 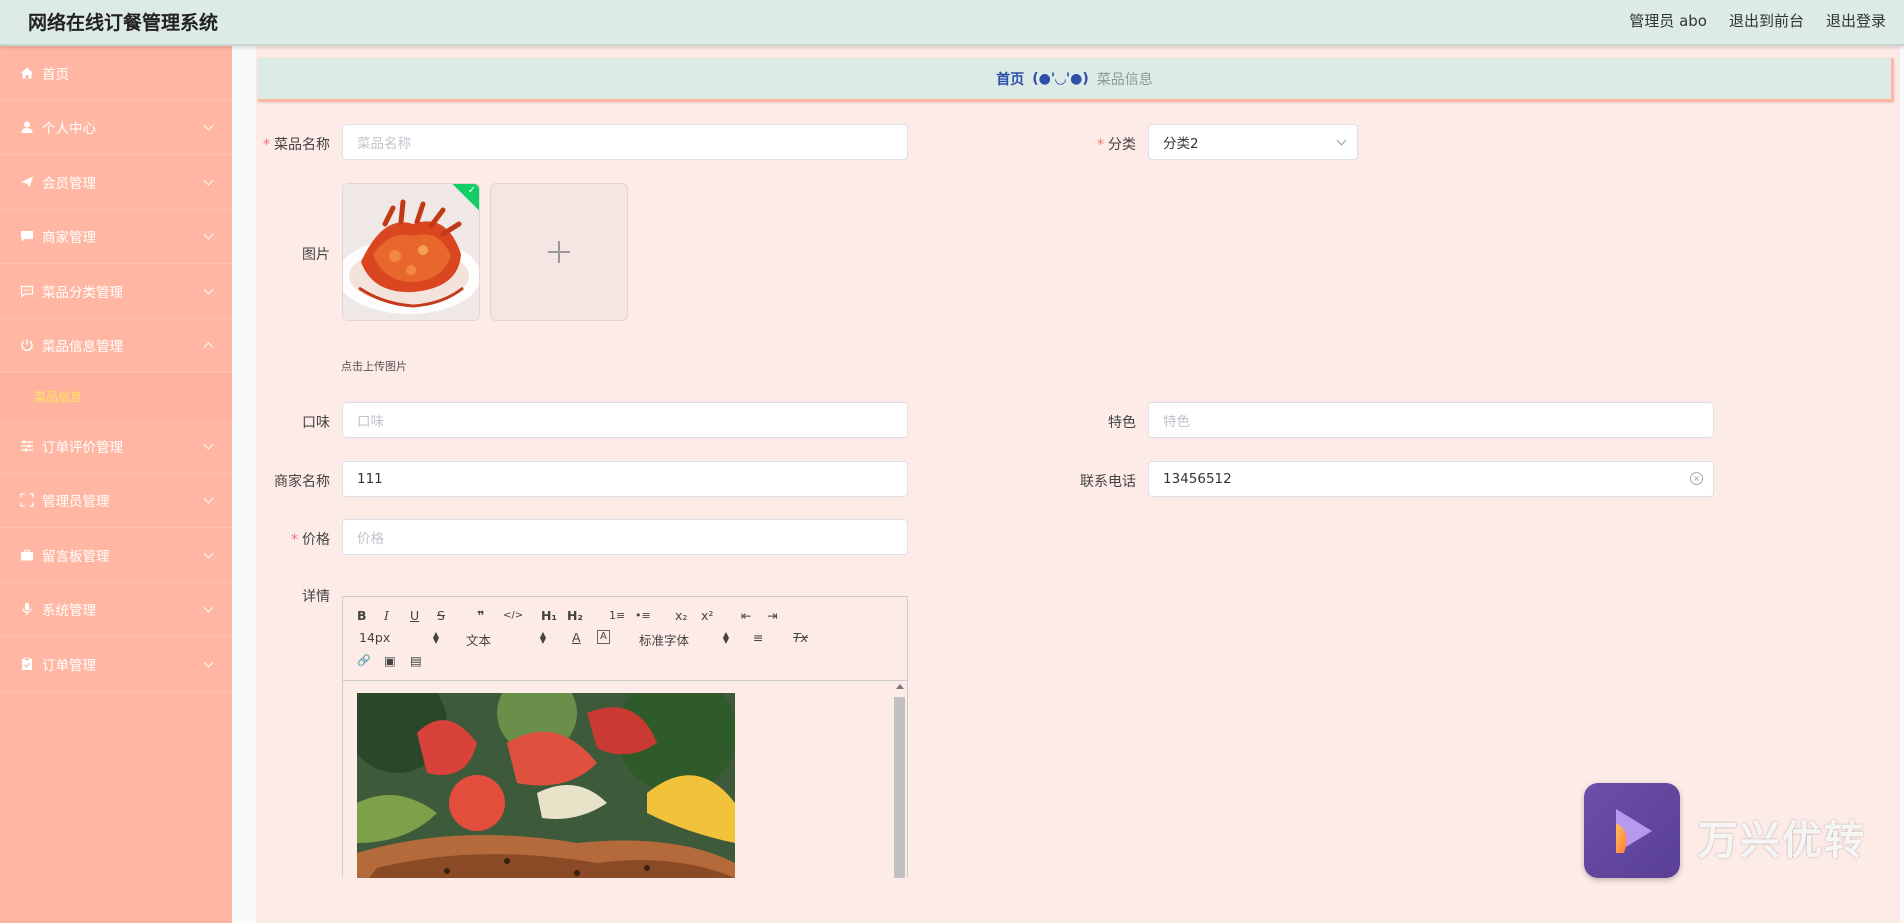 I want to click on image-button: ▣, so click(x=390, y=661).